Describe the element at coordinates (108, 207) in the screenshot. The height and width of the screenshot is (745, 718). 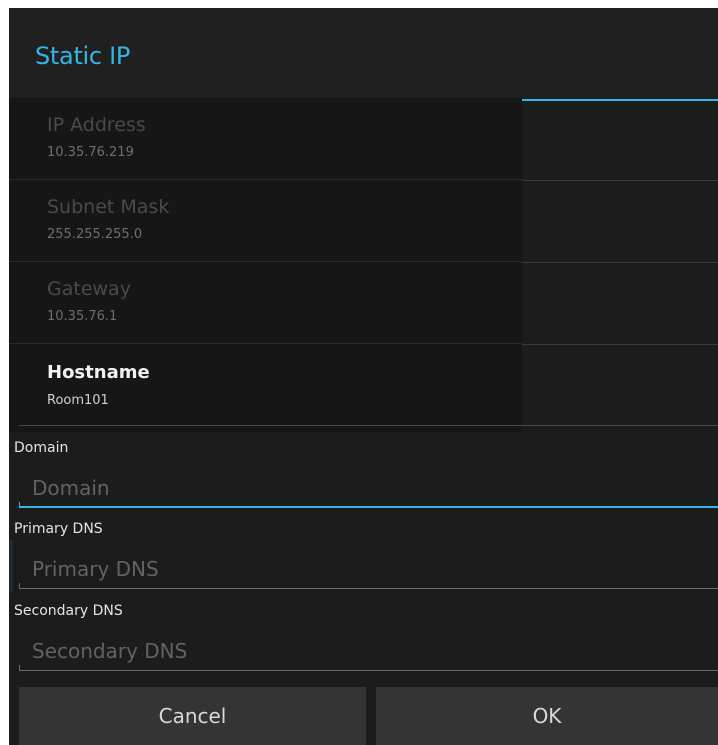
I see `pref-title: Subnet Mask` at that location.